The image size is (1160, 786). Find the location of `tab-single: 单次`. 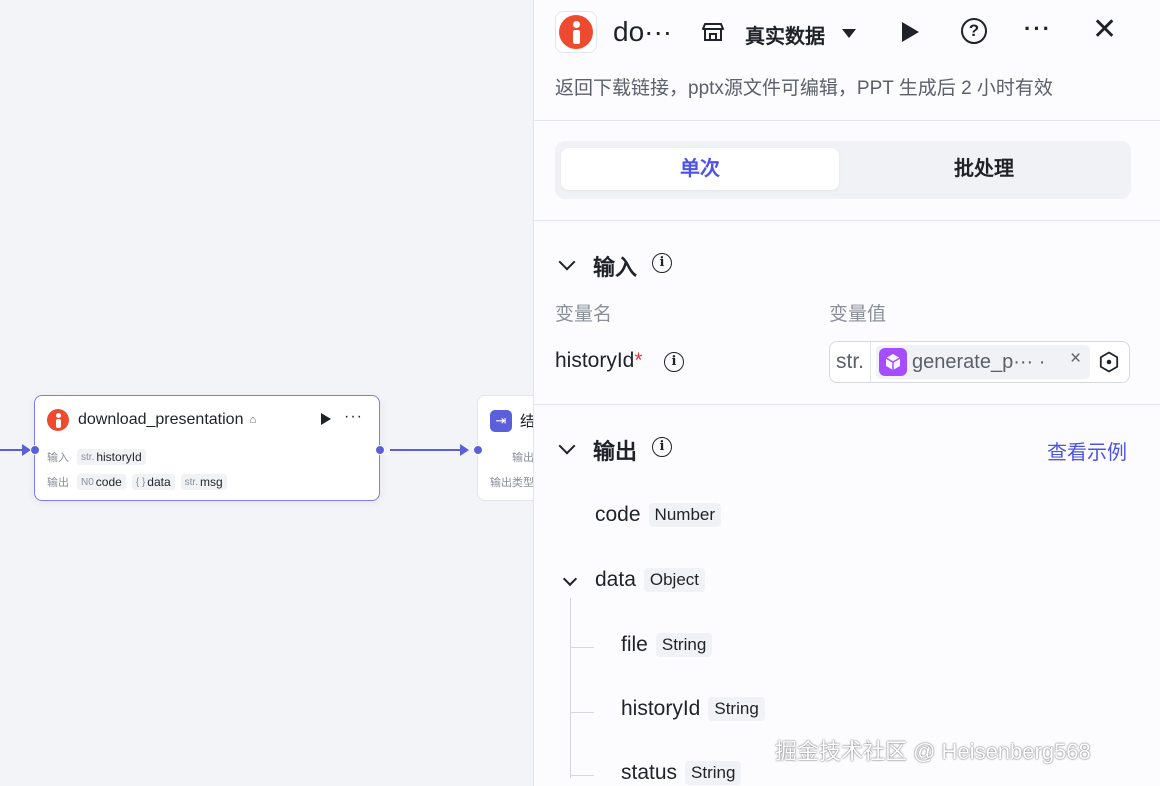

tab-single: 单次 is located at coordinates (700, 169).